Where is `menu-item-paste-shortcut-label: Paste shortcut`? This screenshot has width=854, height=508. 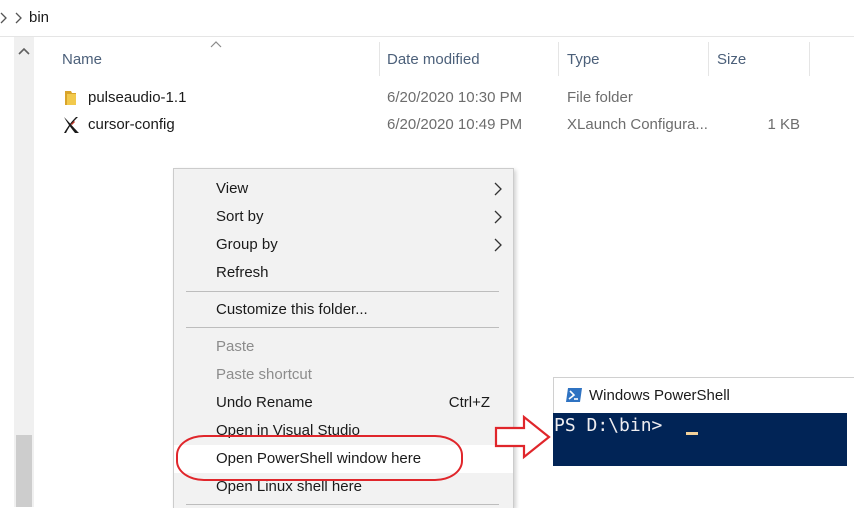
menu-item-paste-shortcut-label: Paste shortcut is located at coordinates (264, 374).